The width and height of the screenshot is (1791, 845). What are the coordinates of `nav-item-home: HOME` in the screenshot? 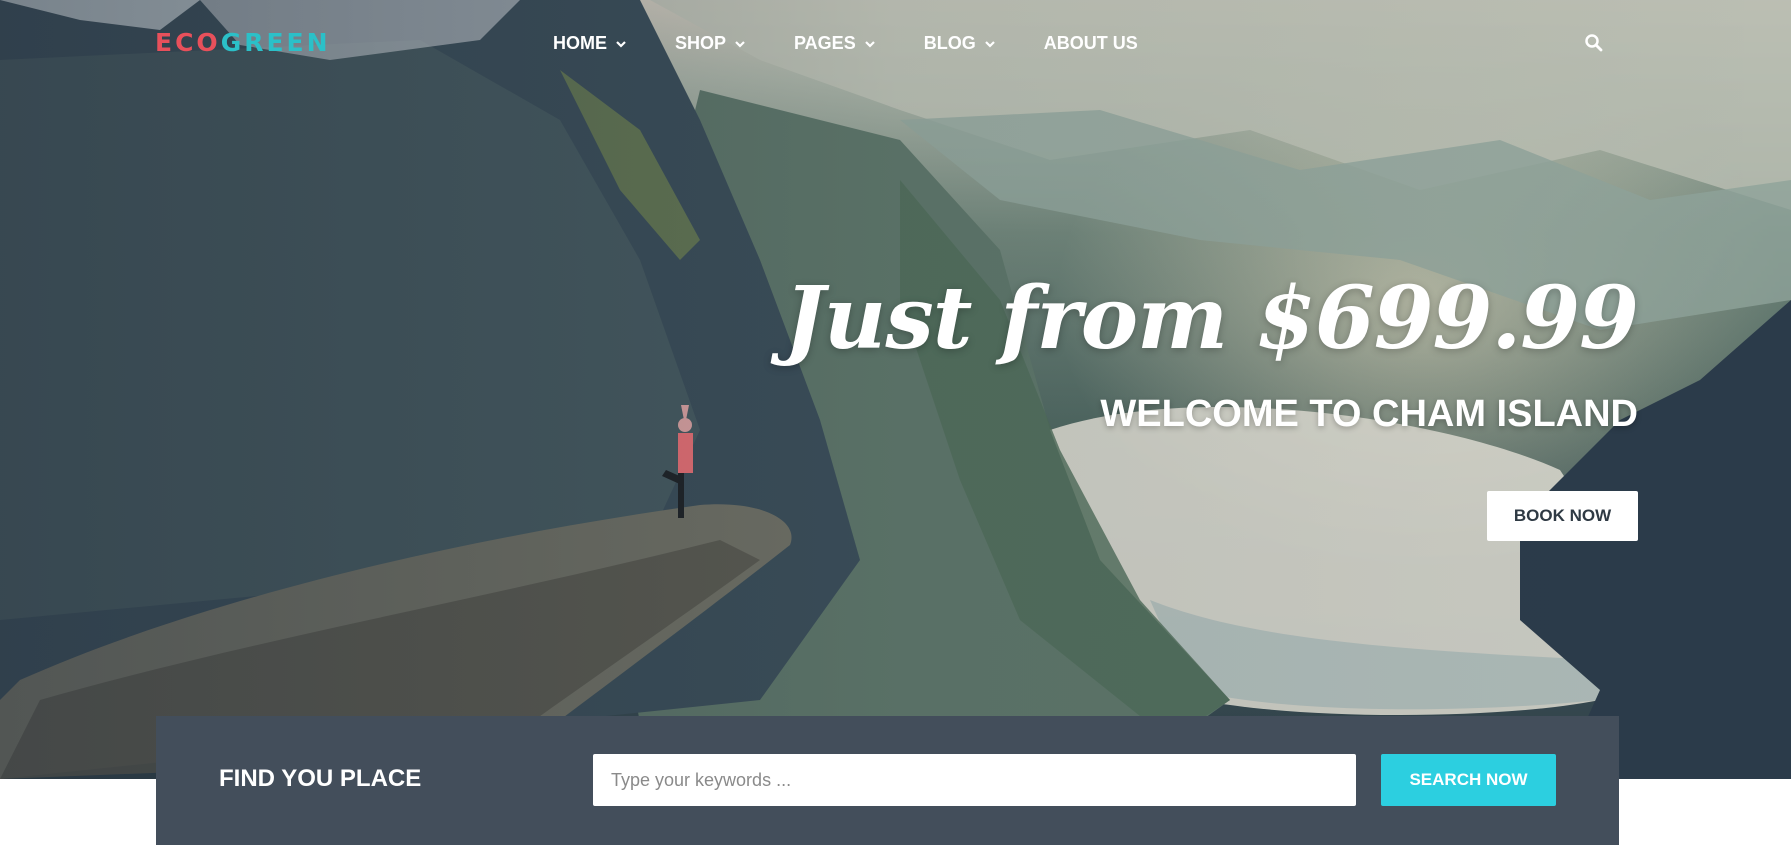 It's located at (590, 43).